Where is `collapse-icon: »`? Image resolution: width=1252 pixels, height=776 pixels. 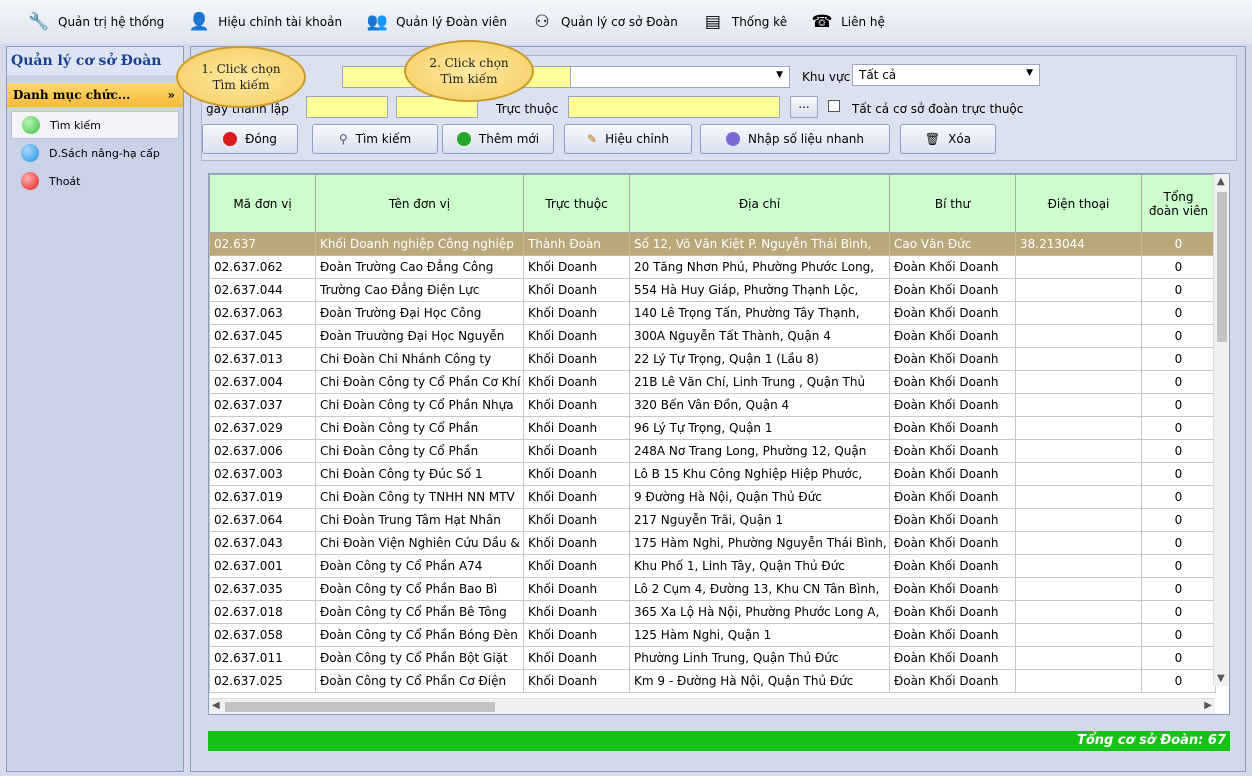
collapse-icon: » is located at coordinates (172, 95).